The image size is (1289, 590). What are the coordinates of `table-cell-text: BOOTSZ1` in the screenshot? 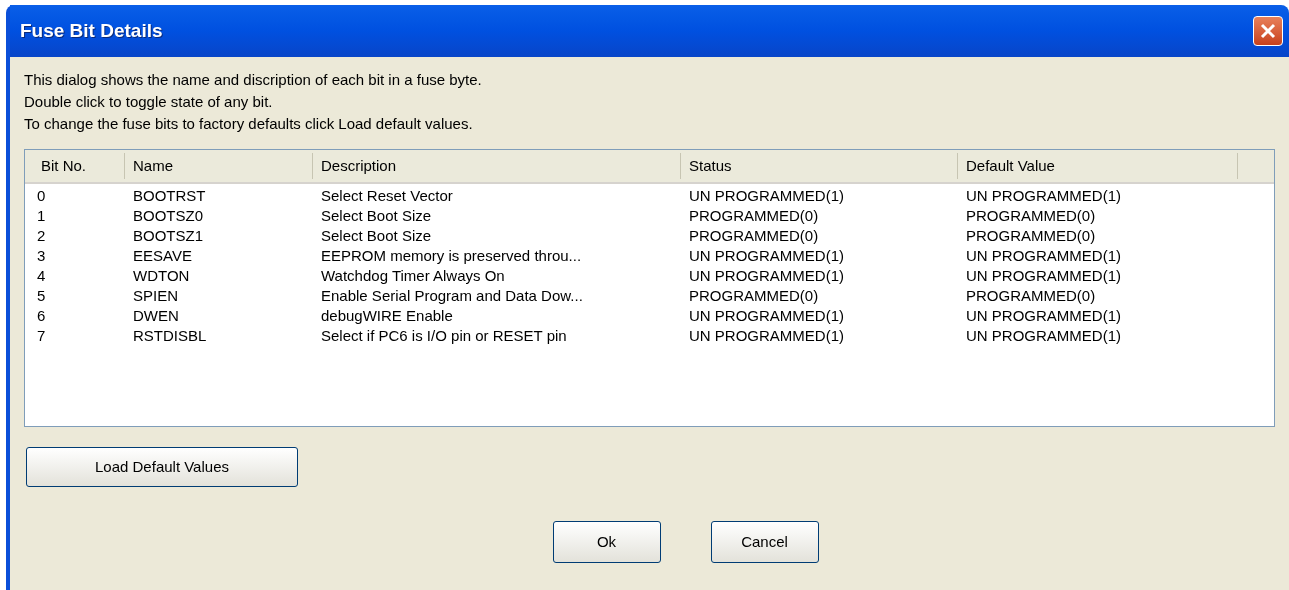 It's located at (168, 235).